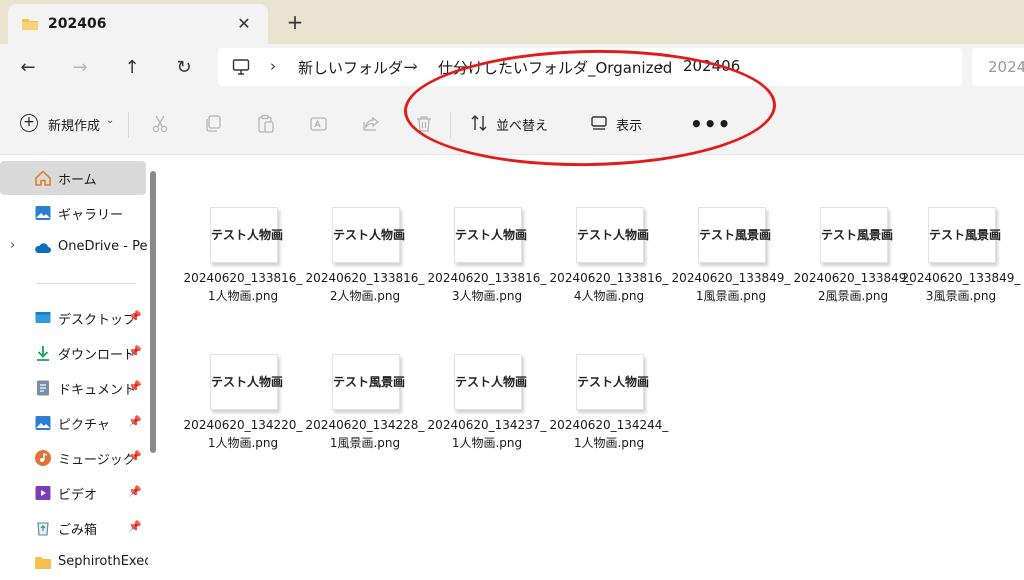 This screenshot has height=580, width=1024. Describe the element at coordinates (295, 22) in the screenshot. I see `new-tab-button: +` at that location.